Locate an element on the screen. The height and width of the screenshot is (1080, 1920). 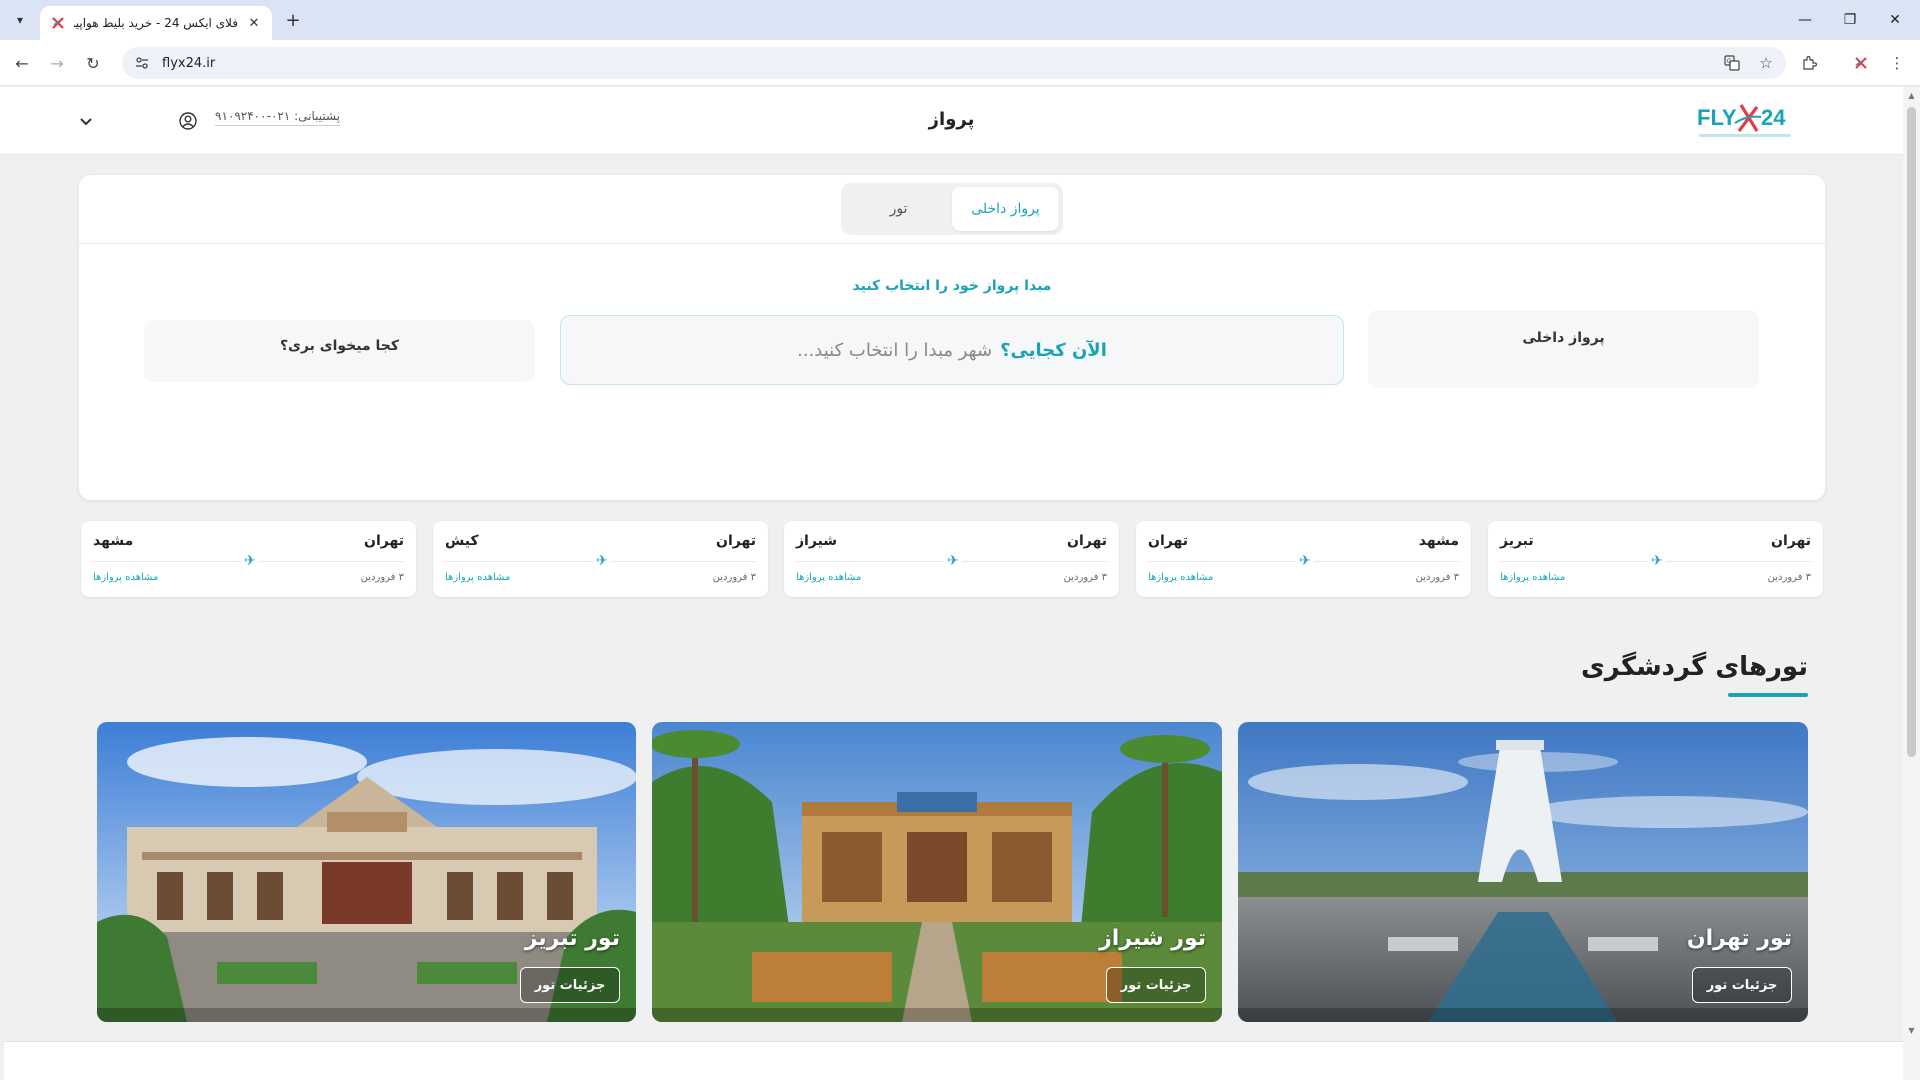
support-phone-link: پشتیبانی: ۰۲۱-۹۱۰۹۲۴۰۰ is located at coordinates (278, 117).